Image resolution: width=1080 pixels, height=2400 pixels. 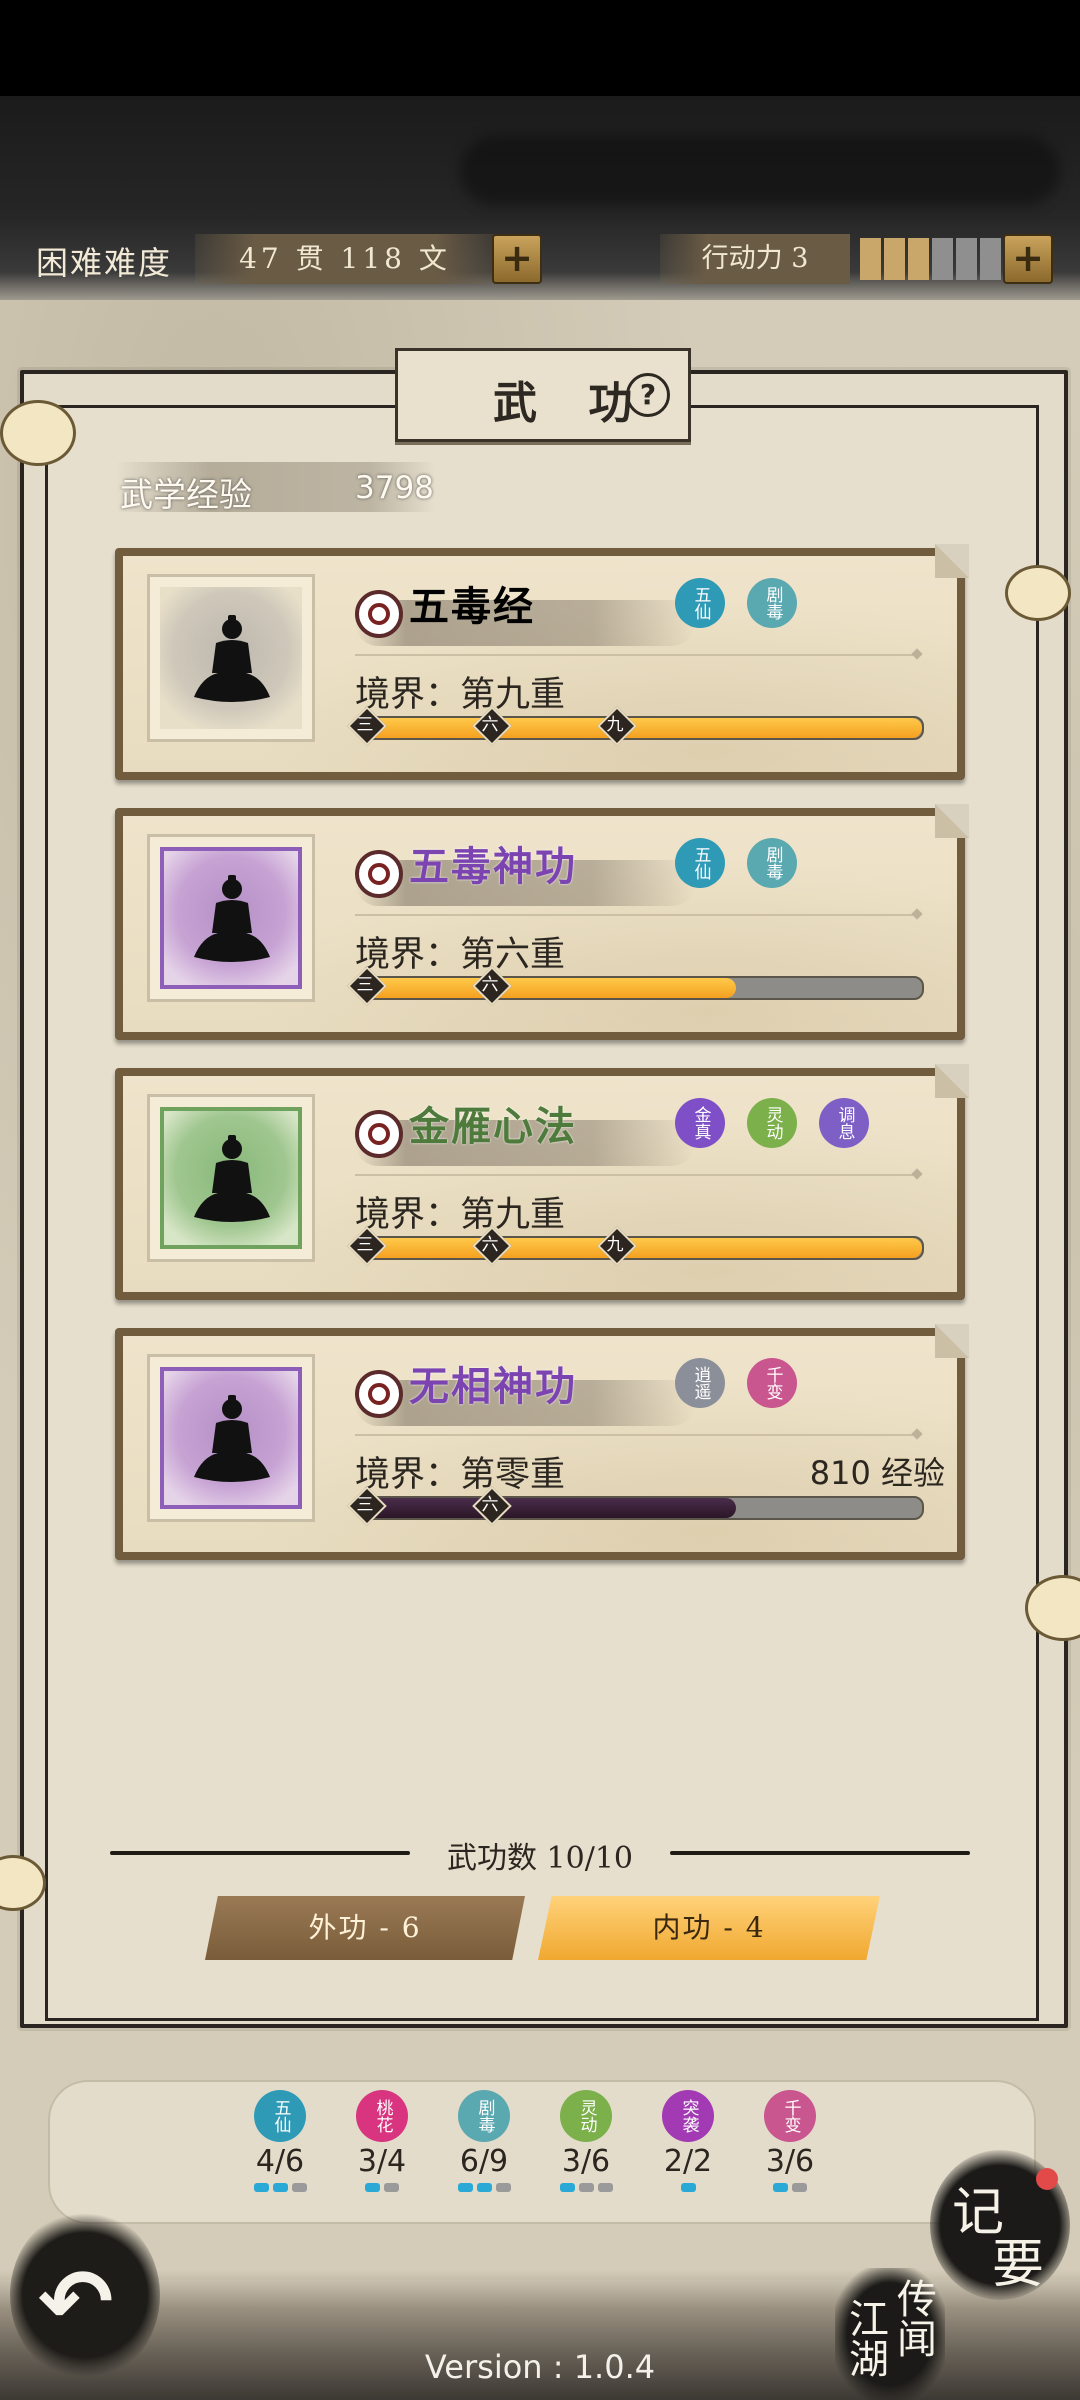 I want to click on stamina-label: 行动力 3, so click(x=755, y=259).